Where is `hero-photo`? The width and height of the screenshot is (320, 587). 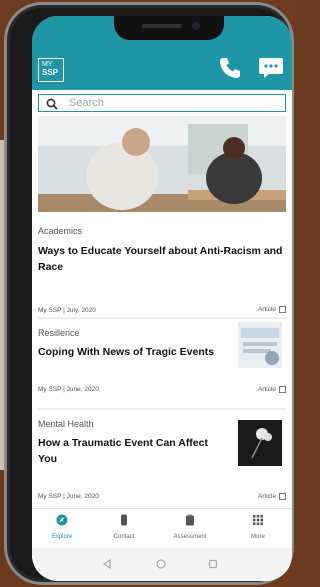 hero-photo is located at coordinates (162, 164).